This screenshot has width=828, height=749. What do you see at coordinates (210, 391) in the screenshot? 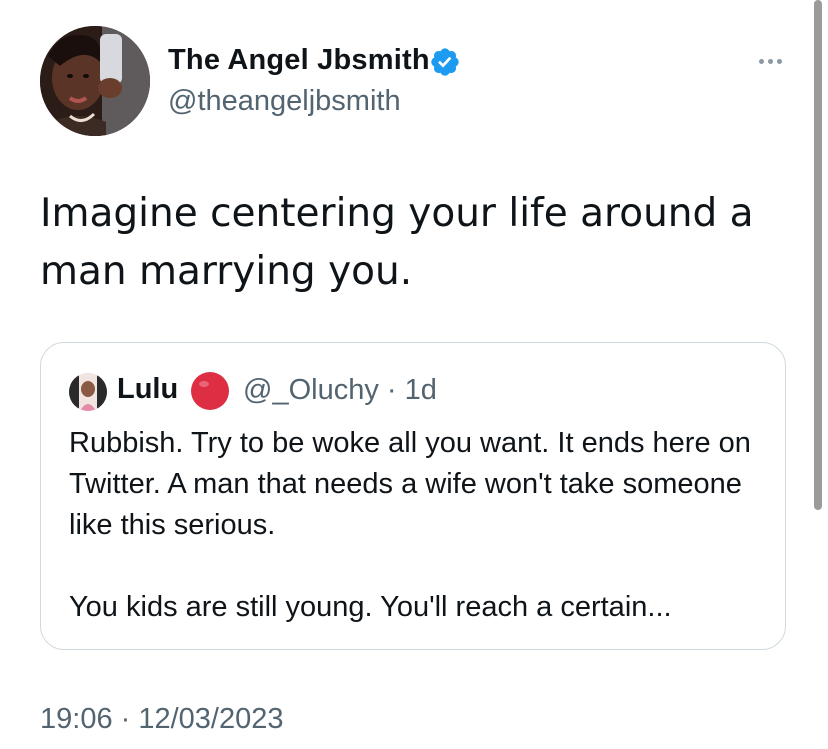
I see `red-circle-icon` at bounding box center [210, 391].